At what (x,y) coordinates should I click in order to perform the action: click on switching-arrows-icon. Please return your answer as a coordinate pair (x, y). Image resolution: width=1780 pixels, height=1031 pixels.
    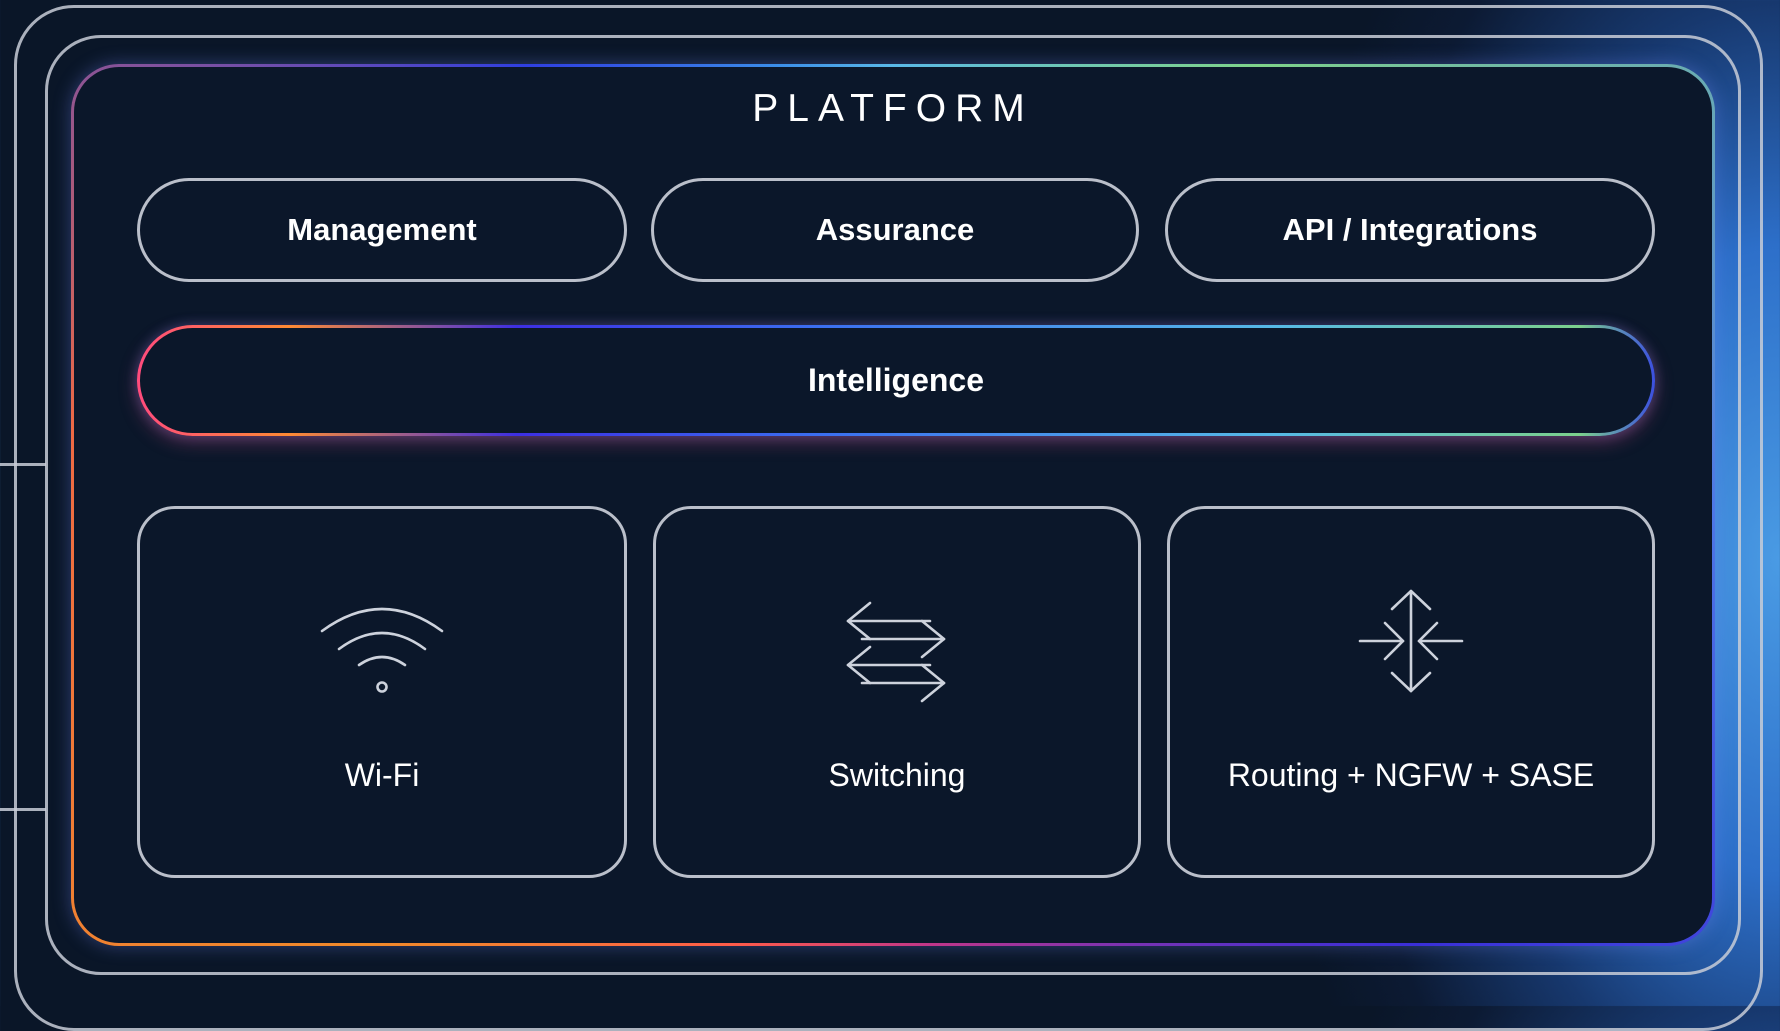
    Looking at the image, I should click on (896, 652).